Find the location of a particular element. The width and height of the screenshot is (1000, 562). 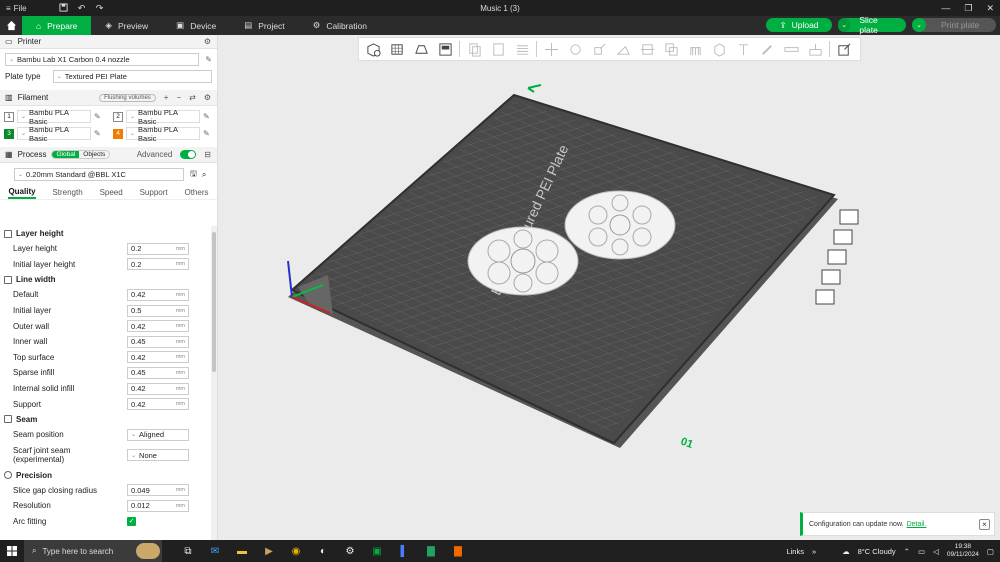

arc-fitting-checkbox: ✓ is located at coordinates (131, 522).